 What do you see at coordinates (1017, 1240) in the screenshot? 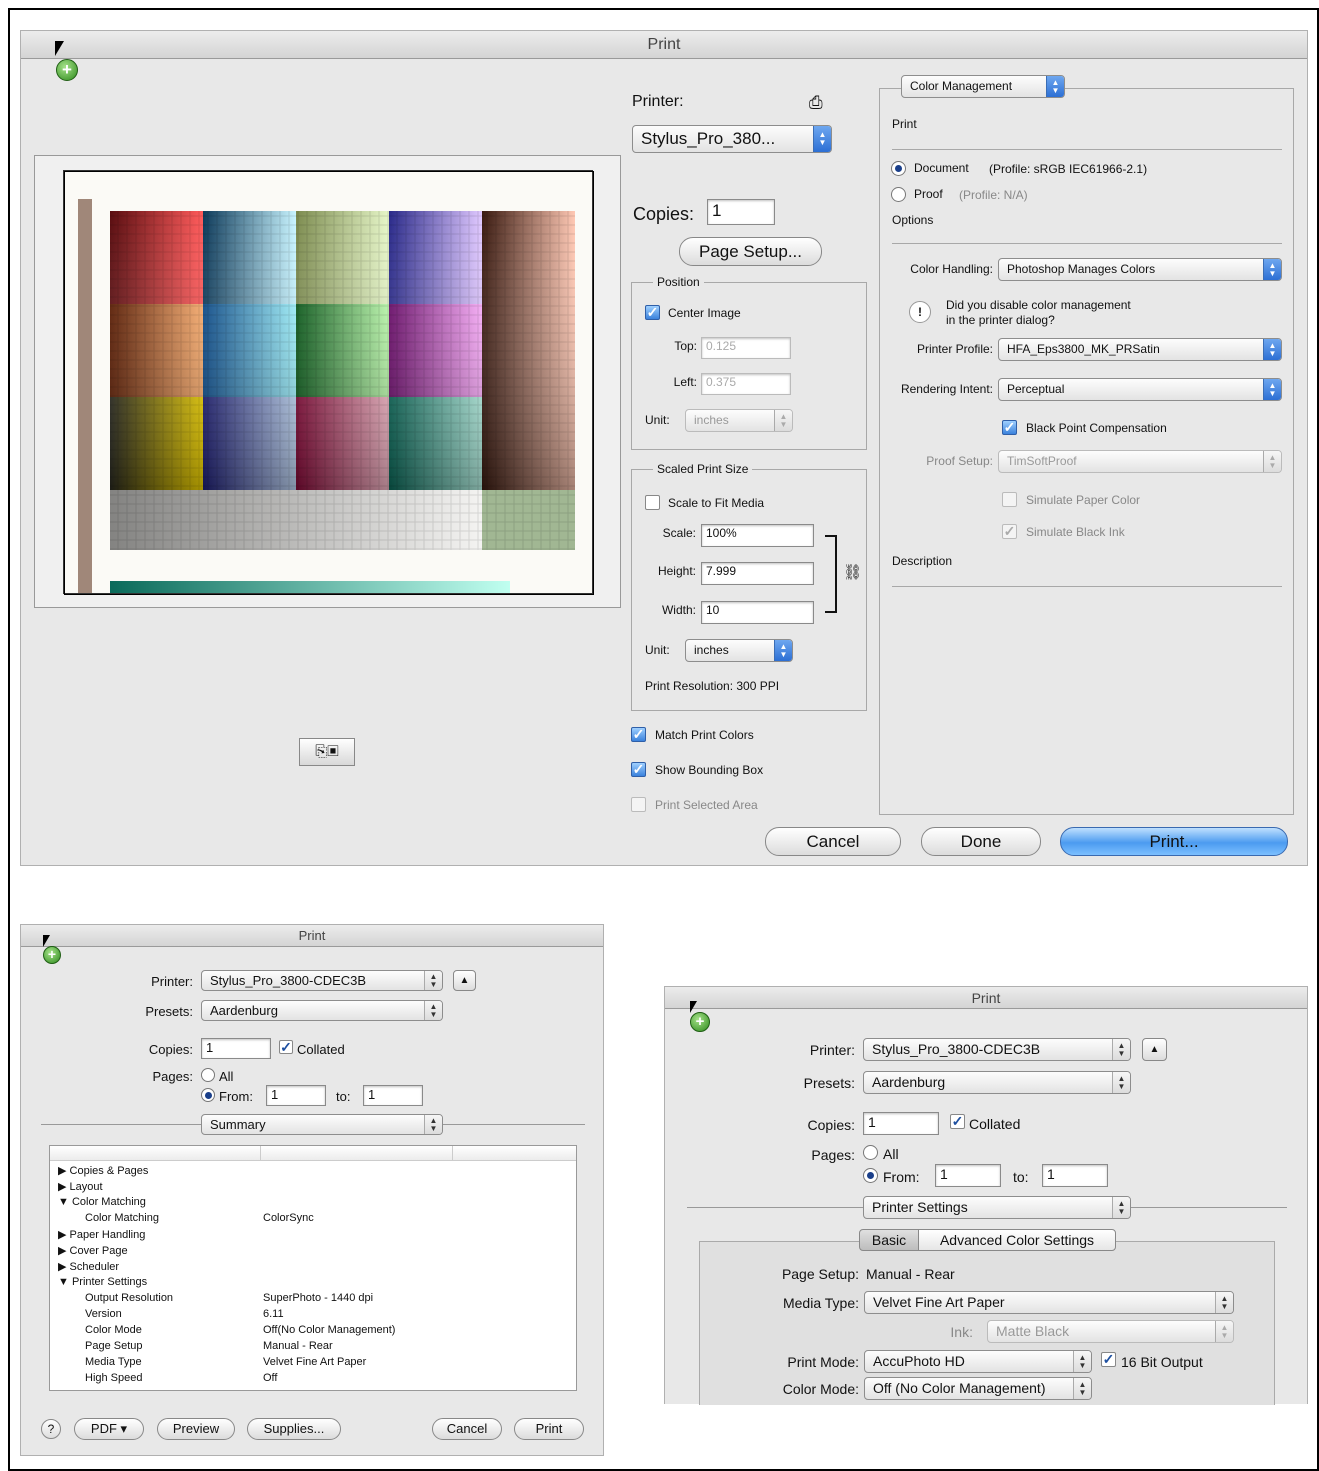
I see `tab-advanced-color-settings: Advanced Color Settings` at bounding box center [1017, 1240].